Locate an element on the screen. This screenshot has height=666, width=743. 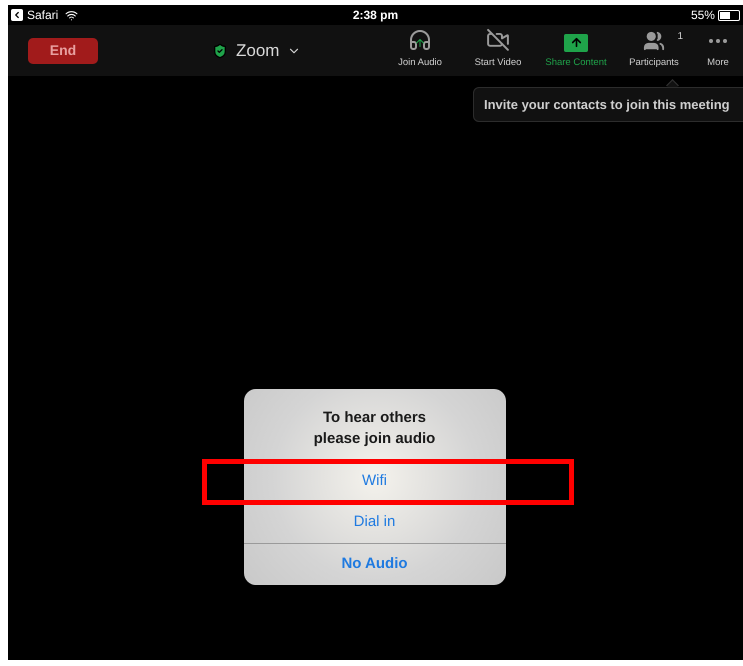
back-icon is located at coordinates (17, 15).